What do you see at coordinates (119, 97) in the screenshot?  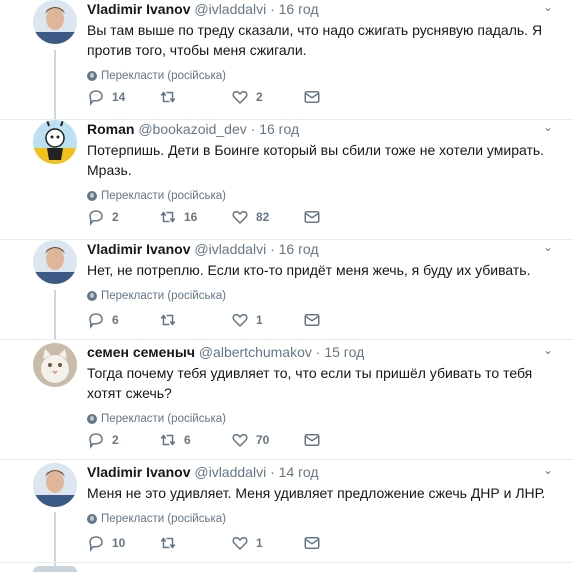 I see `reply-count: 14` at bounding box center [119, 97].